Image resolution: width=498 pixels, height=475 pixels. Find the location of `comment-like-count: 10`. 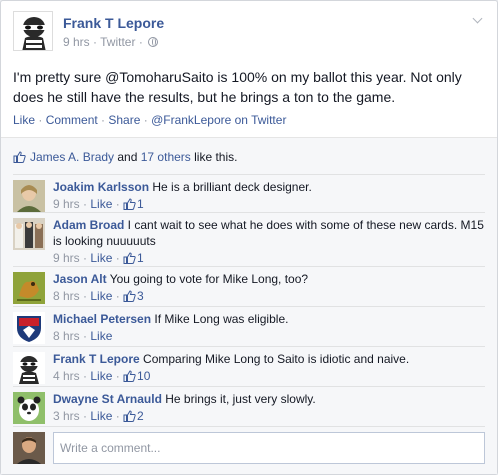

comment-like-count: 10 is located at coordinates (136, 376).